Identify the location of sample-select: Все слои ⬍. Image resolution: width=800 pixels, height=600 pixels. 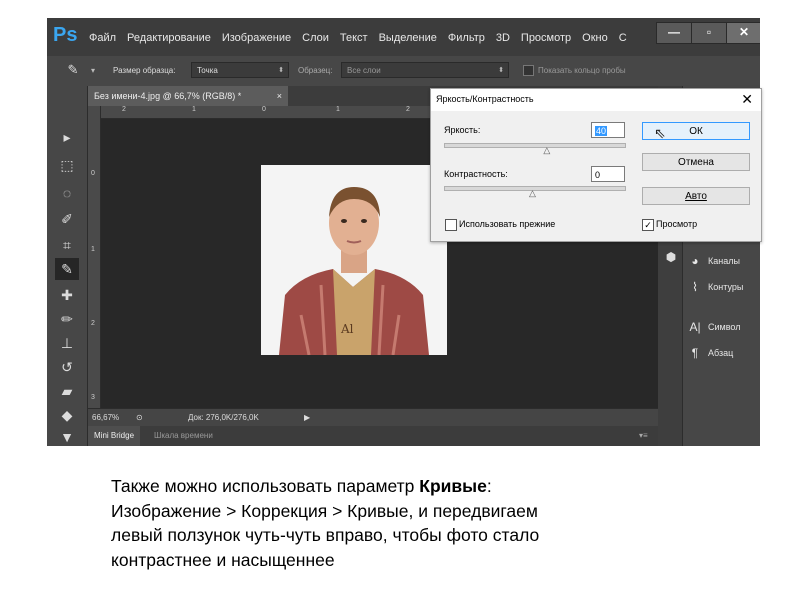
(425, 70).